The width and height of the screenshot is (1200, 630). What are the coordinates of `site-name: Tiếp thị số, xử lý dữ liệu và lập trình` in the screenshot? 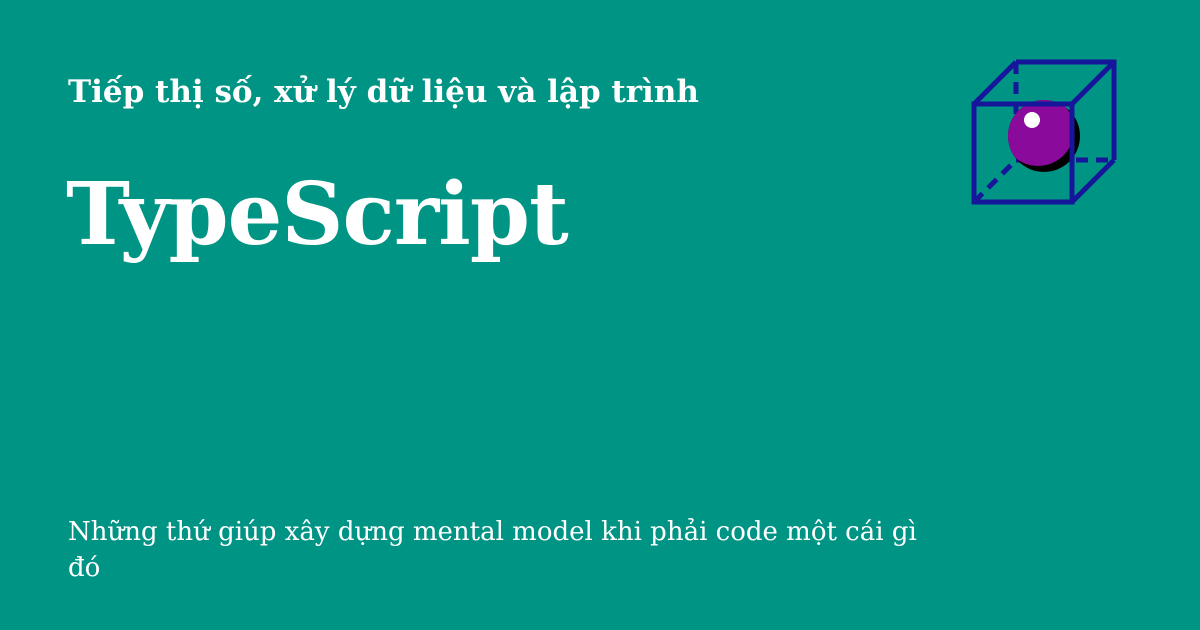 It's located at (383, 92).